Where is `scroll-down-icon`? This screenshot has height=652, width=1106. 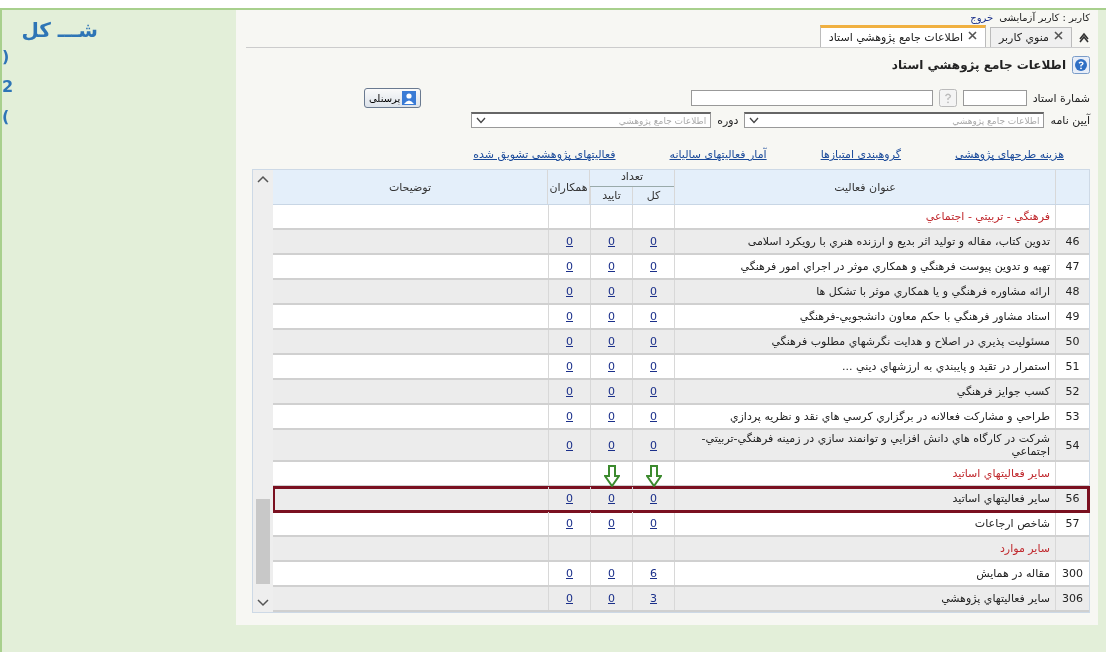
scroll-down-icon is located at coordinates (263, 603).